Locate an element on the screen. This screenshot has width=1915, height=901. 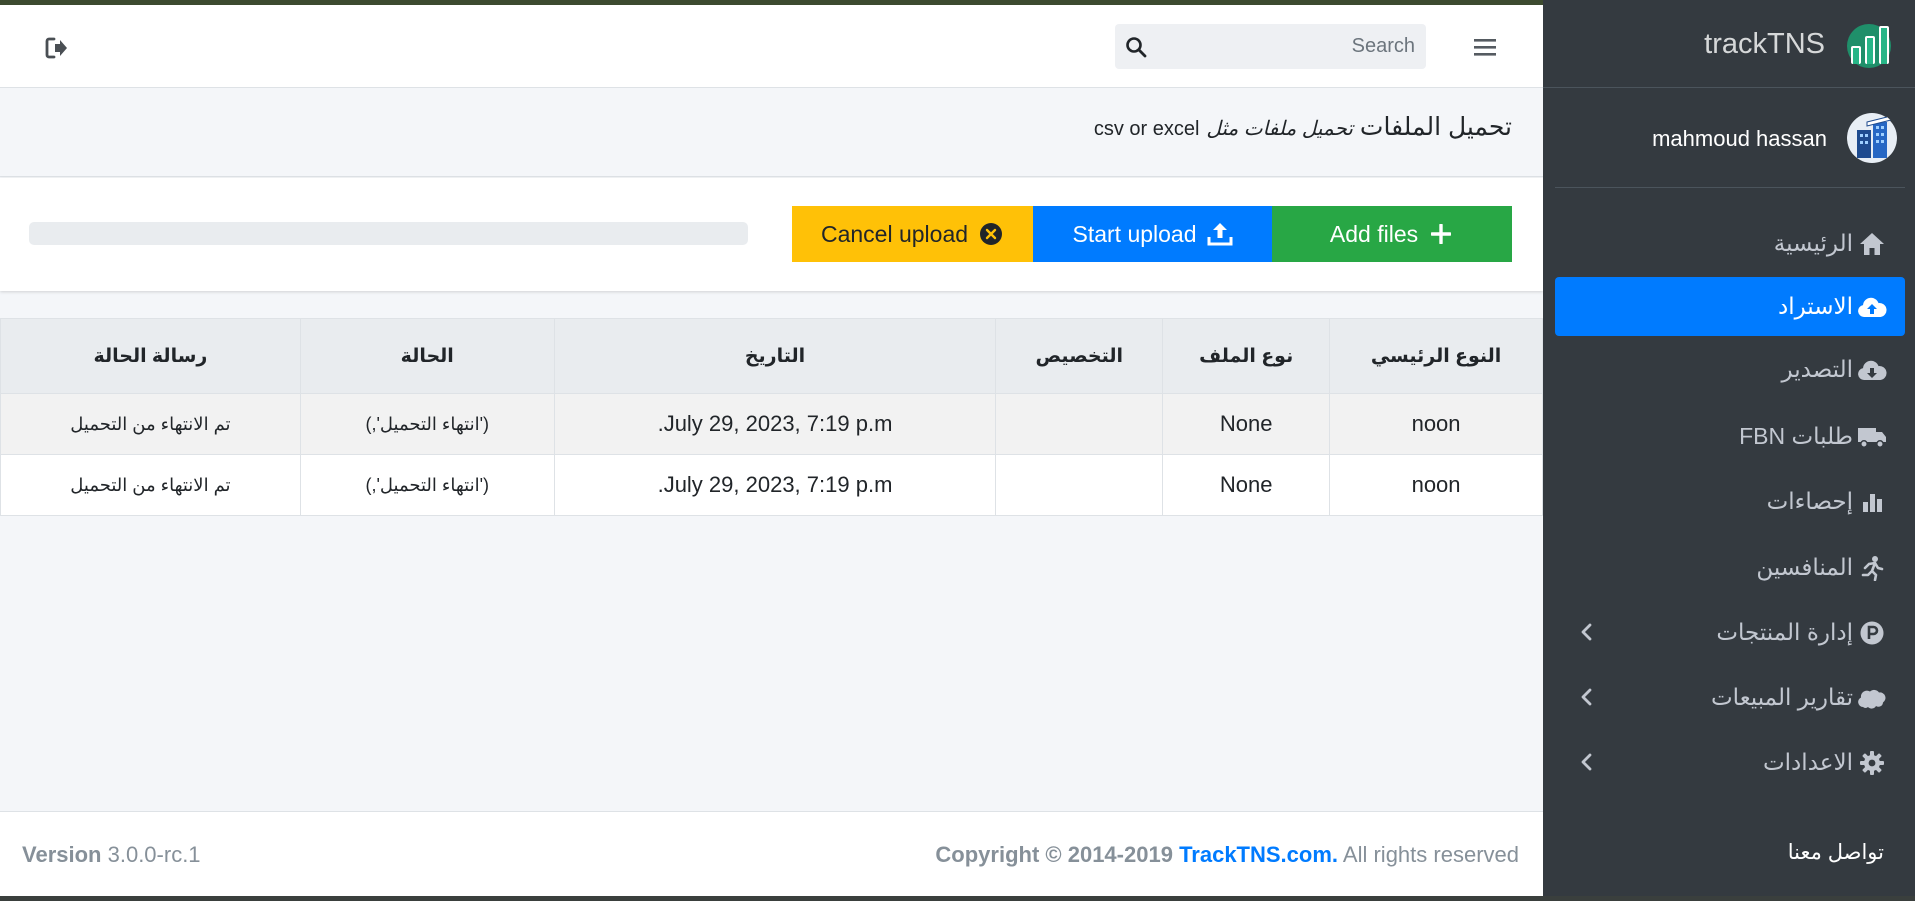
gear-icon is located at coordinates (1872, 763).